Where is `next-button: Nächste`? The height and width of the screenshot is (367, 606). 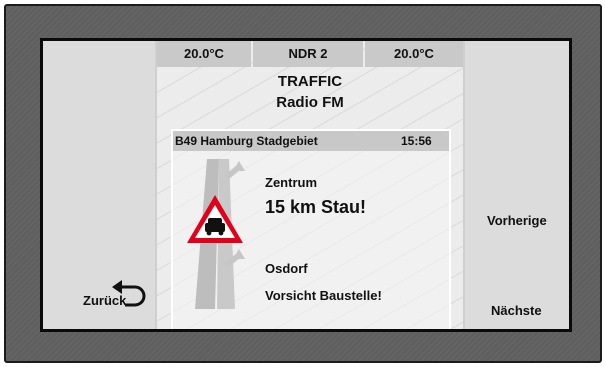 next-button: Nächste is located at coordinates (516, 310).